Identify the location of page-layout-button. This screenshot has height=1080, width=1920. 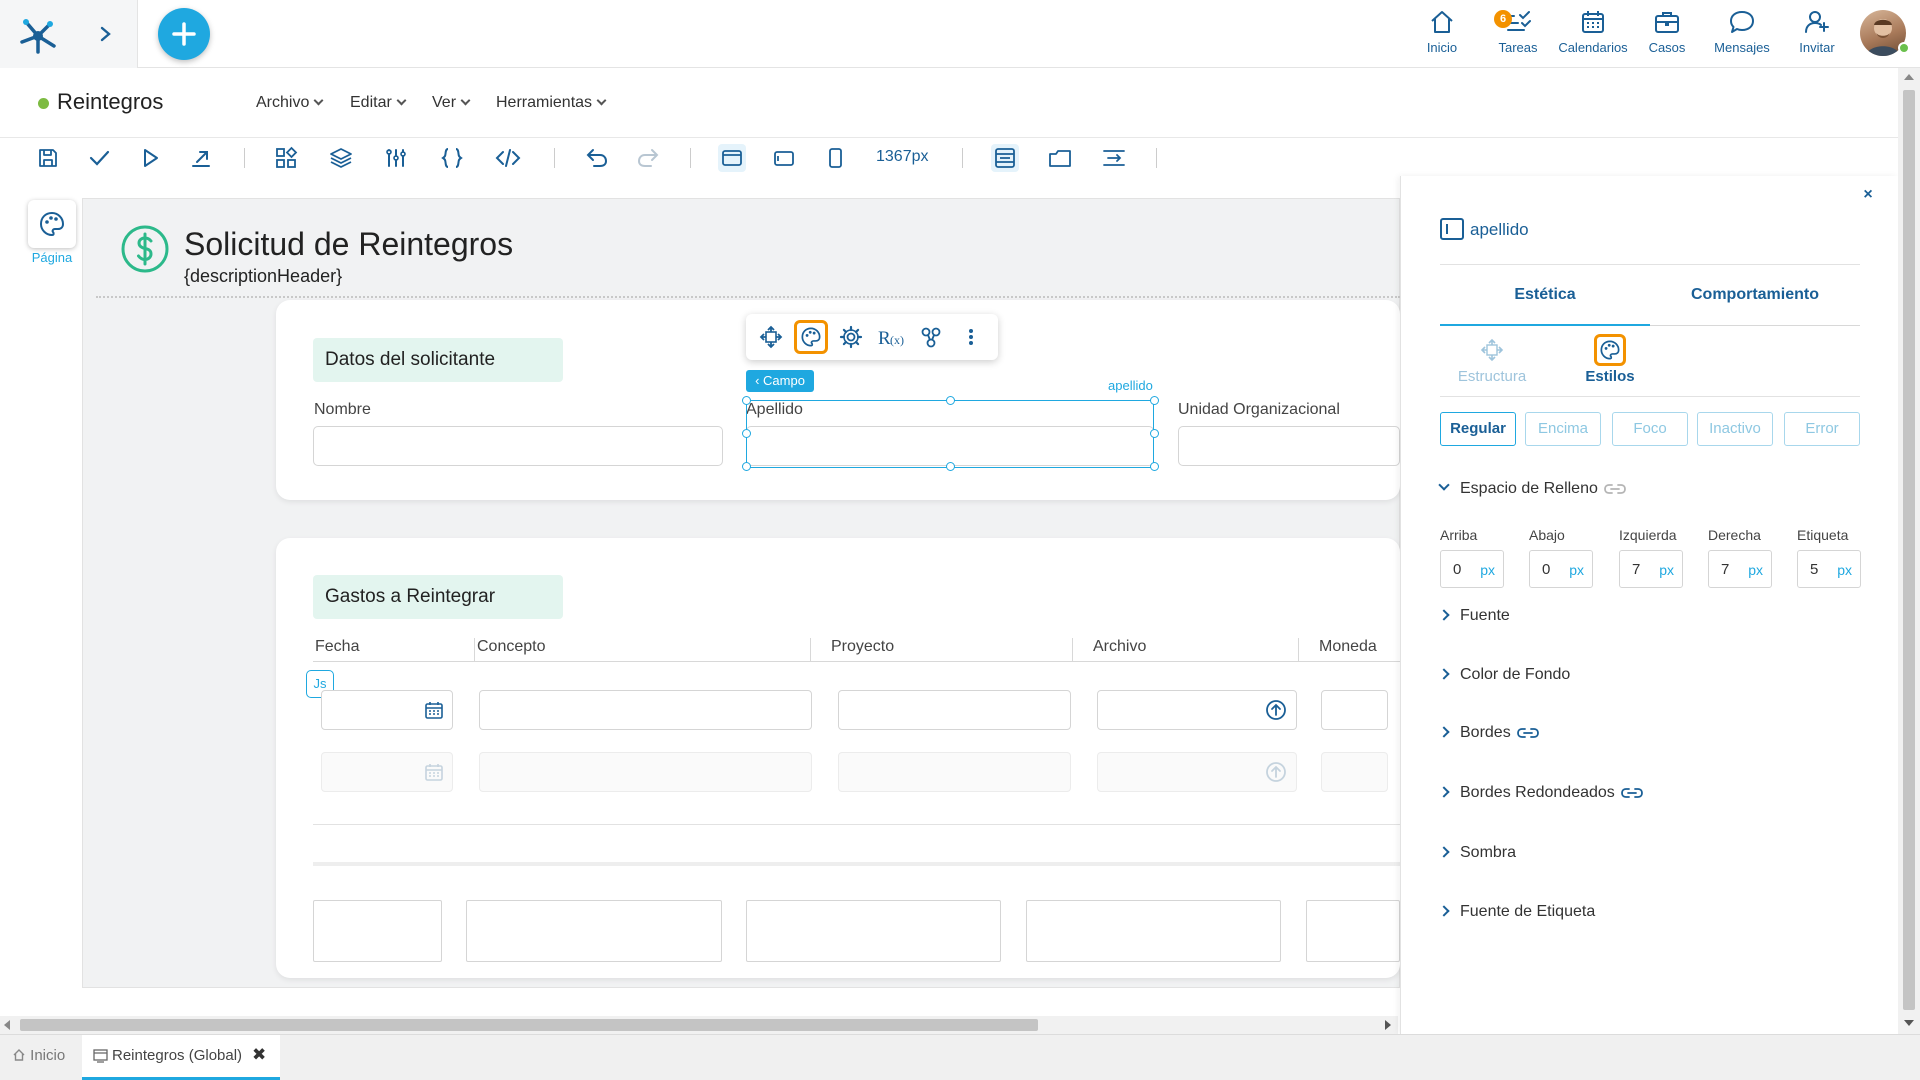
(1005, 158).